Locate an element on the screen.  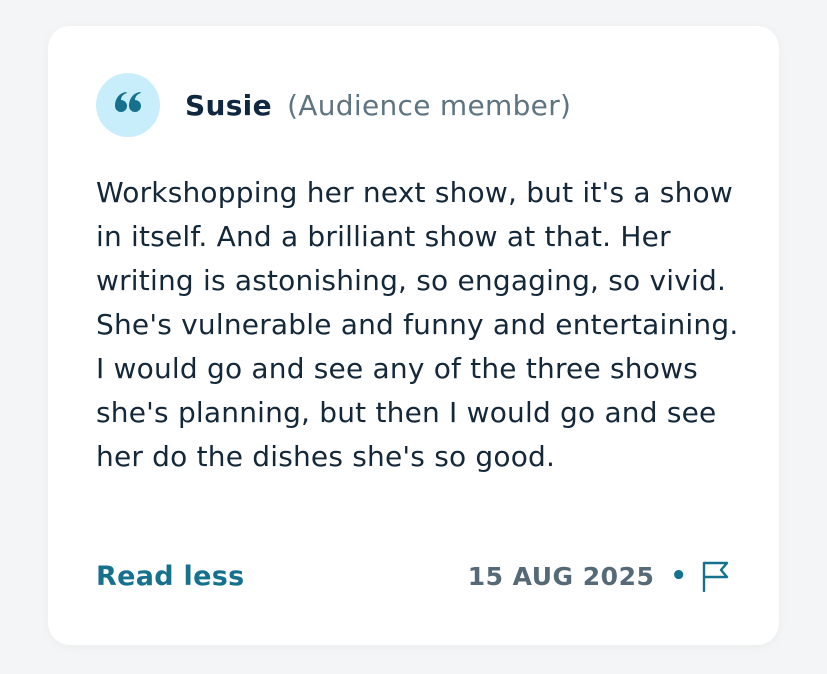
review-meta: 15 AUG 2025 • is located at coordinates (599, 576).